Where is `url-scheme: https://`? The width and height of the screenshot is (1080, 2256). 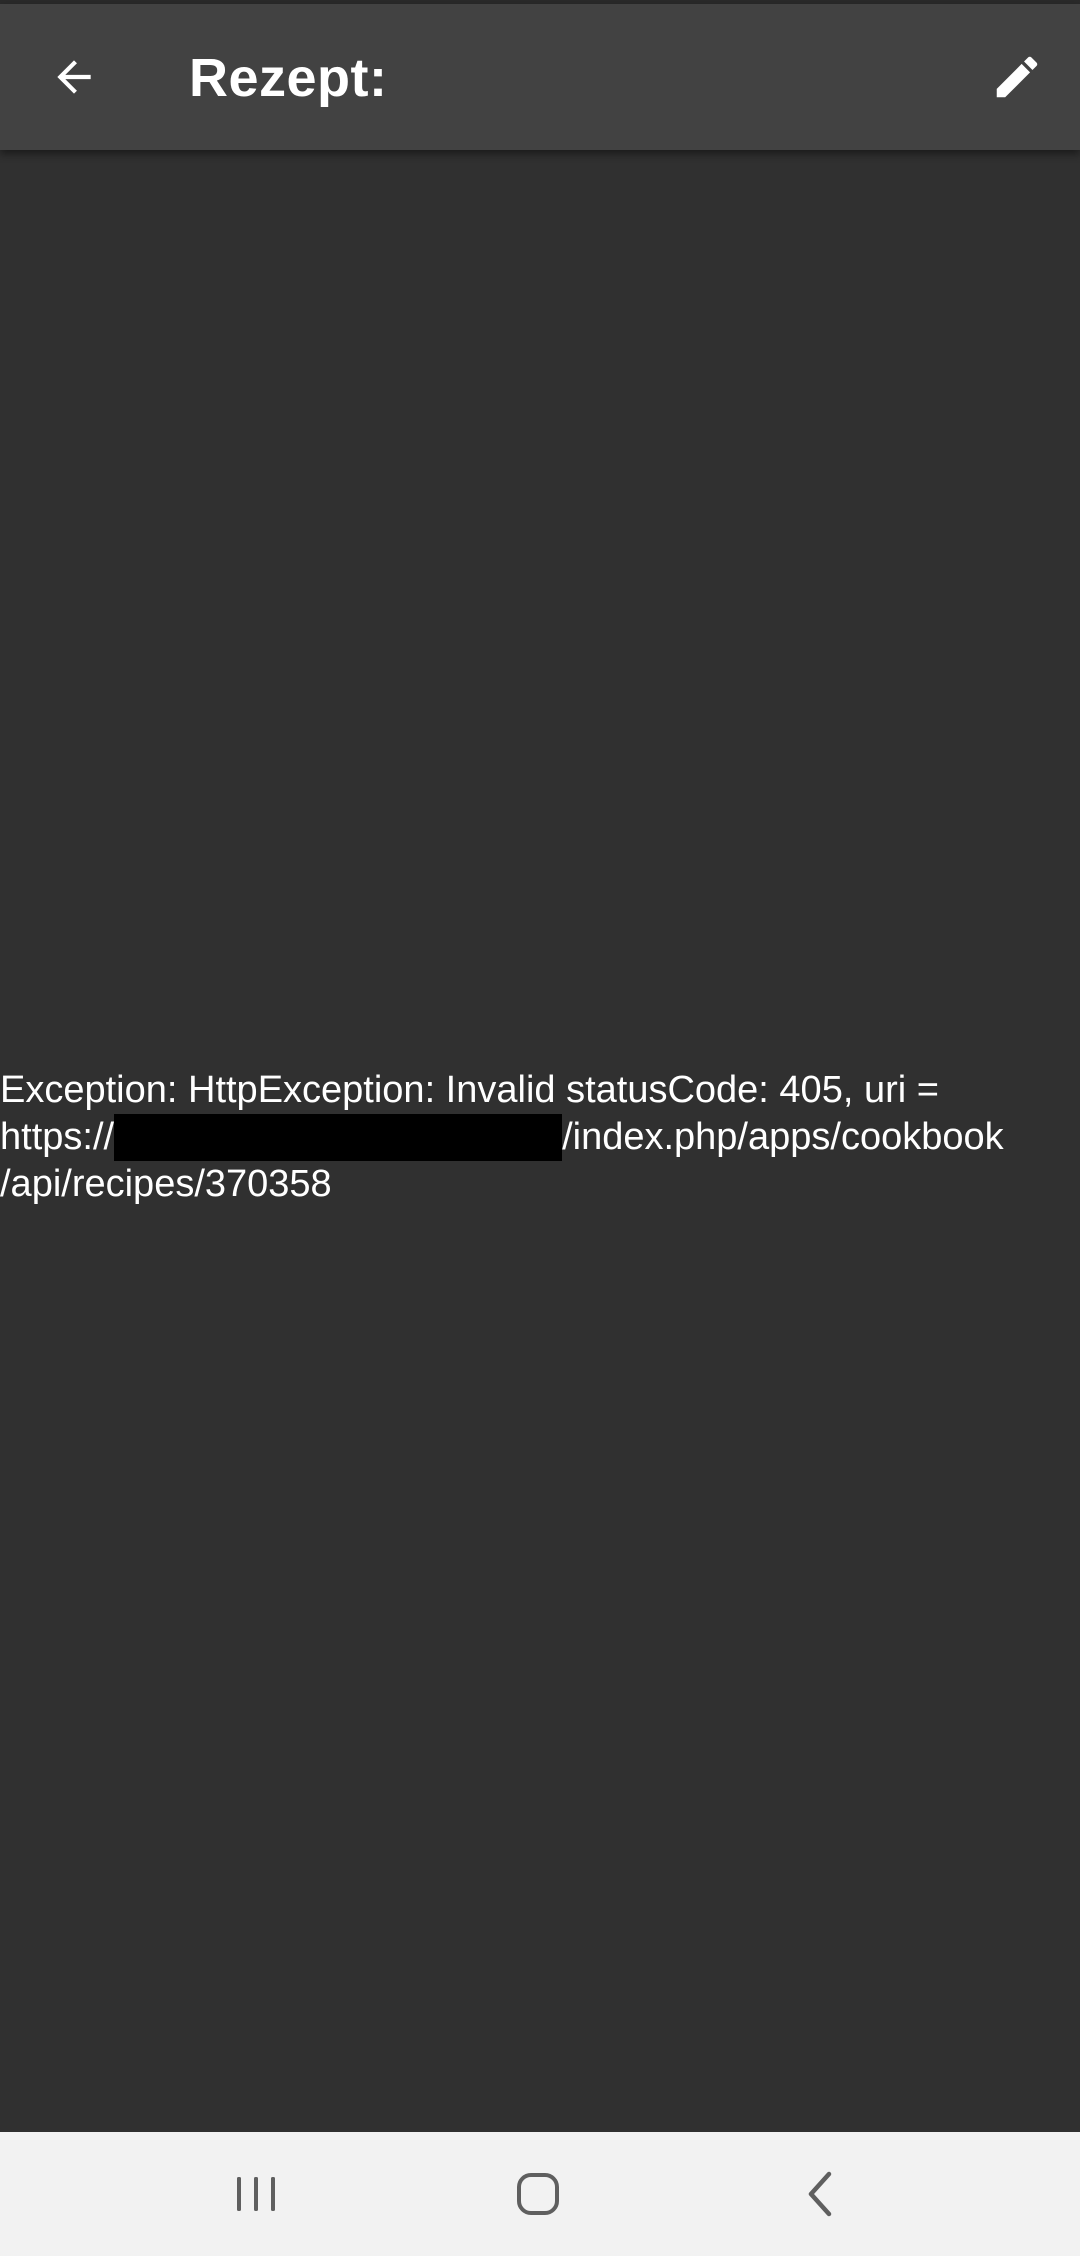
url-scheme: https:// is located at coordinates (57, 1137).